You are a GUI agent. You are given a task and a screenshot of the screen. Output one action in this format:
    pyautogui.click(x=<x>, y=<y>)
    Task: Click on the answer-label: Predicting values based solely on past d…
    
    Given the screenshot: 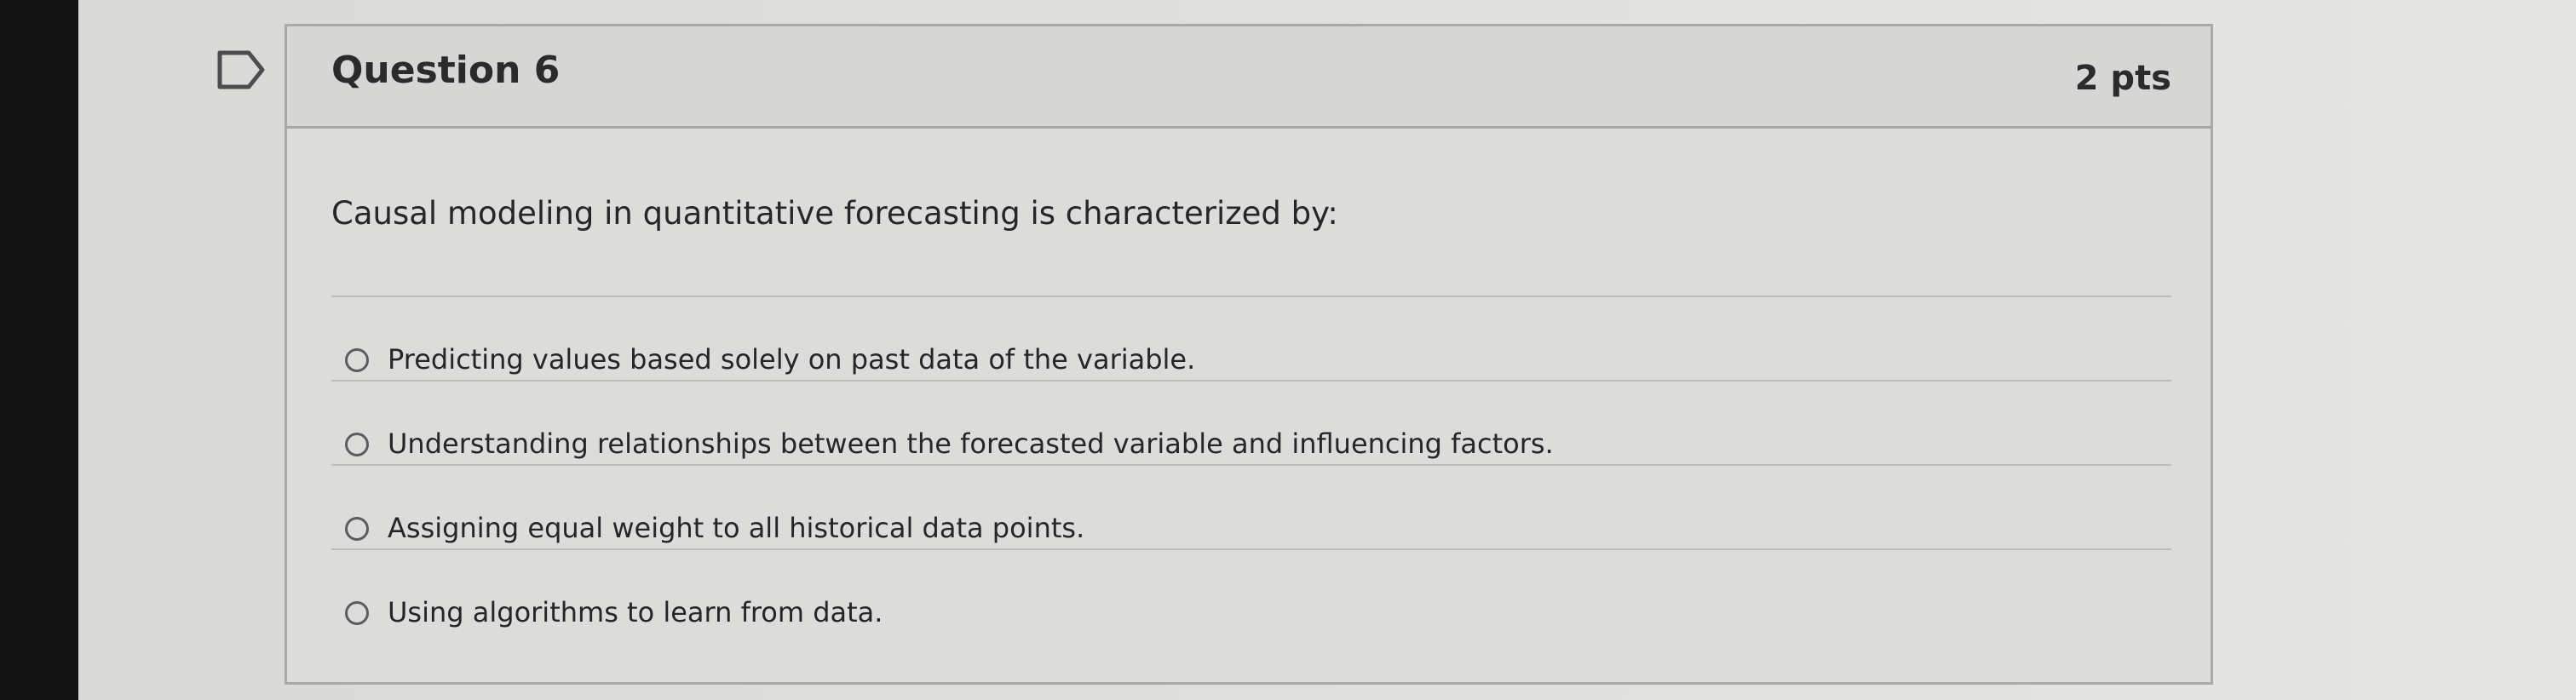 What is the action you would take?
    pyautogui.click(x=792, y=359)
    